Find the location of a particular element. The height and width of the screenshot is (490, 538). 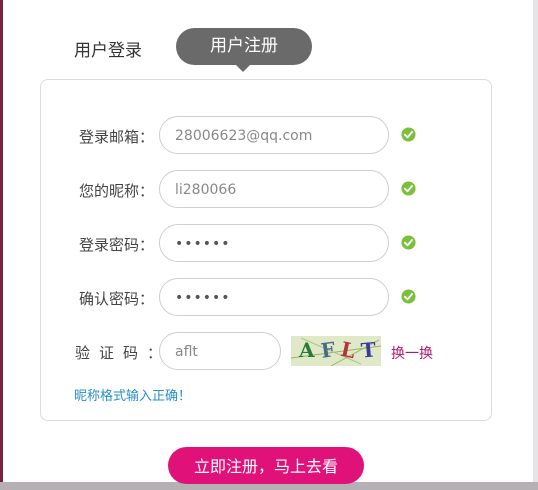

captcha-image: A F L T is located at coordinates (336, 351).